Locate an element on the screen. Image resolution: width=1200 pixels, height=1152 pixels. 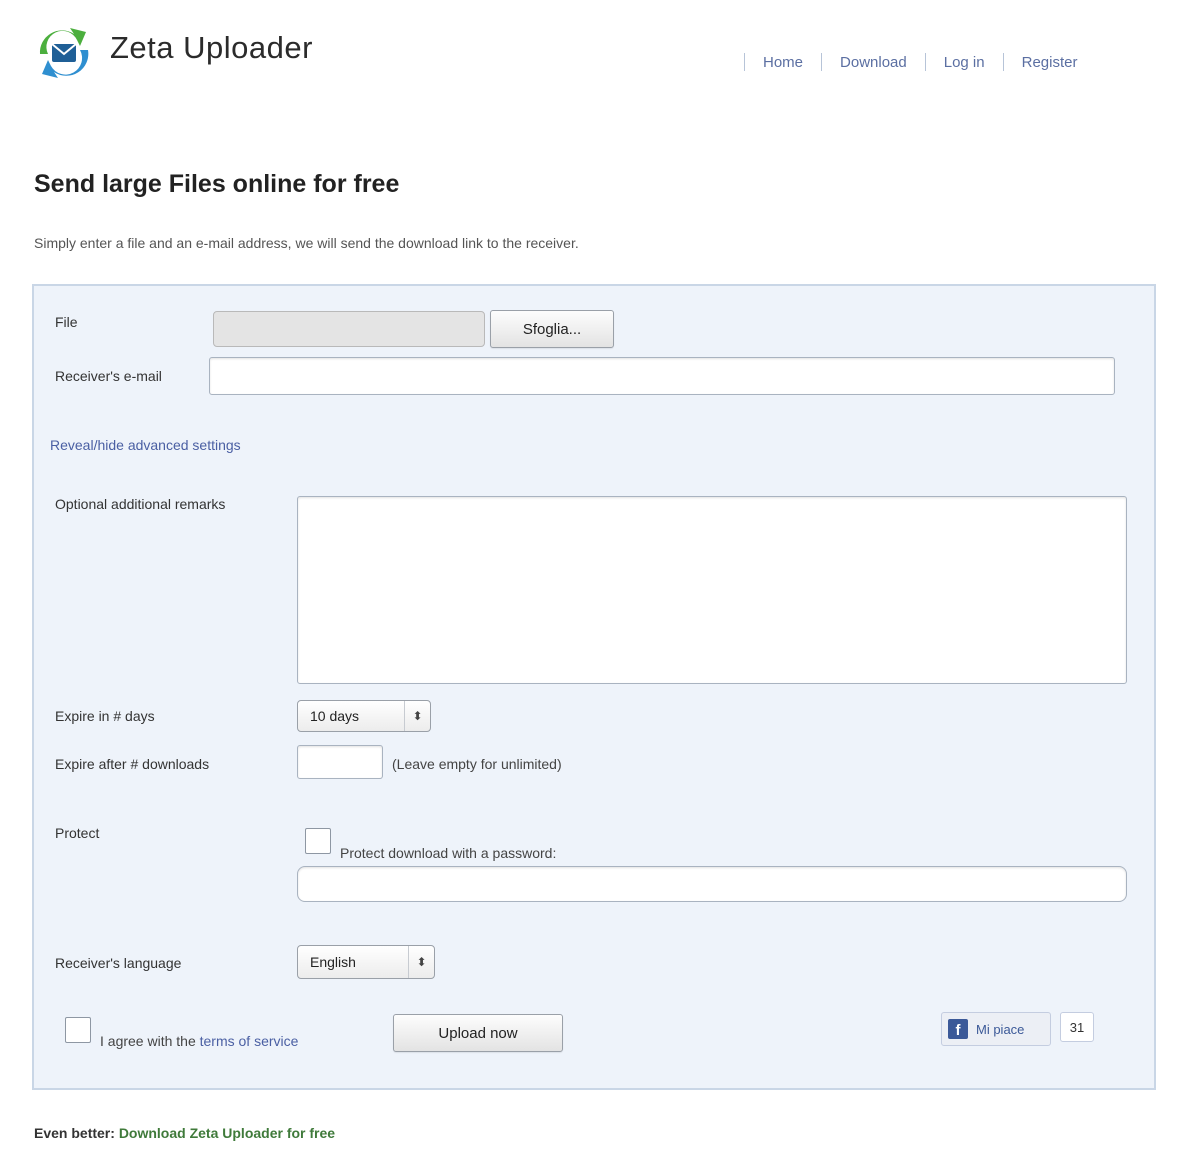
file-path-field is located at coordinates (349, 329).